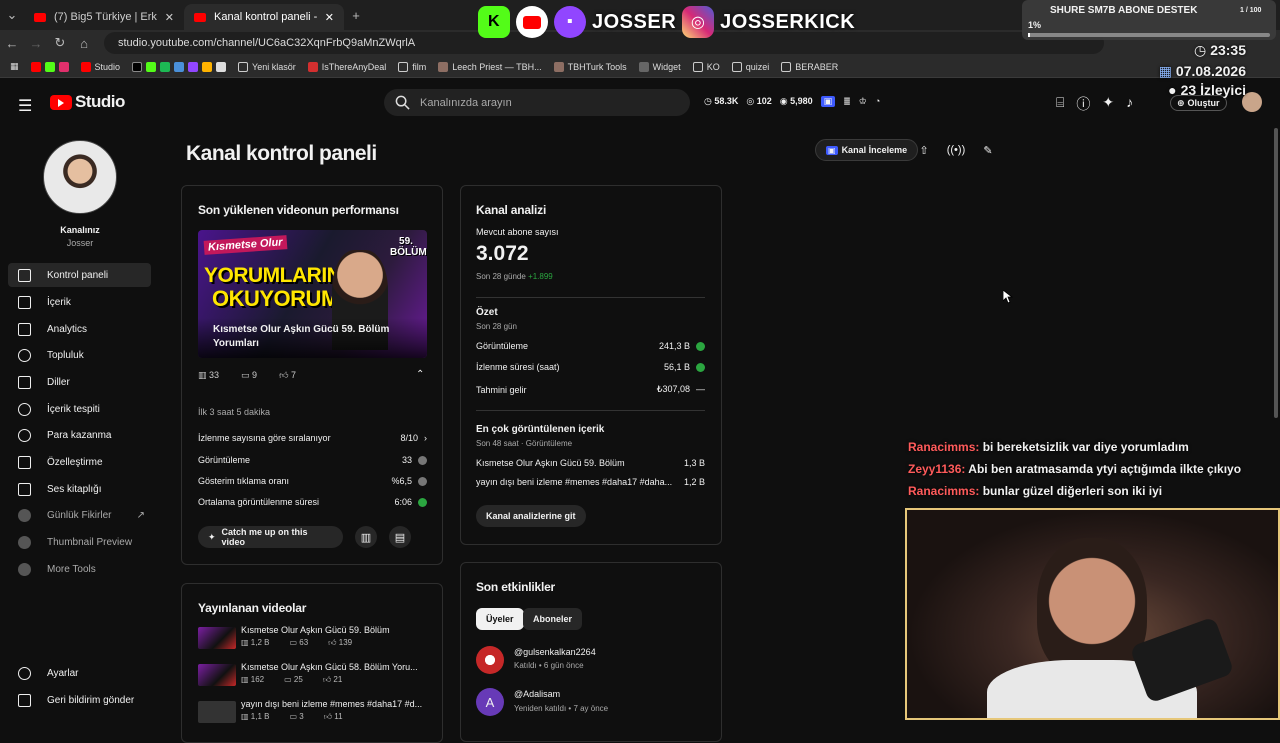 Image resolution: width=1280 pixels, height=743 pixels. Describe the element at coordinates (847, 101) in the screenshot. I see `list-icon: ≣` at that location.